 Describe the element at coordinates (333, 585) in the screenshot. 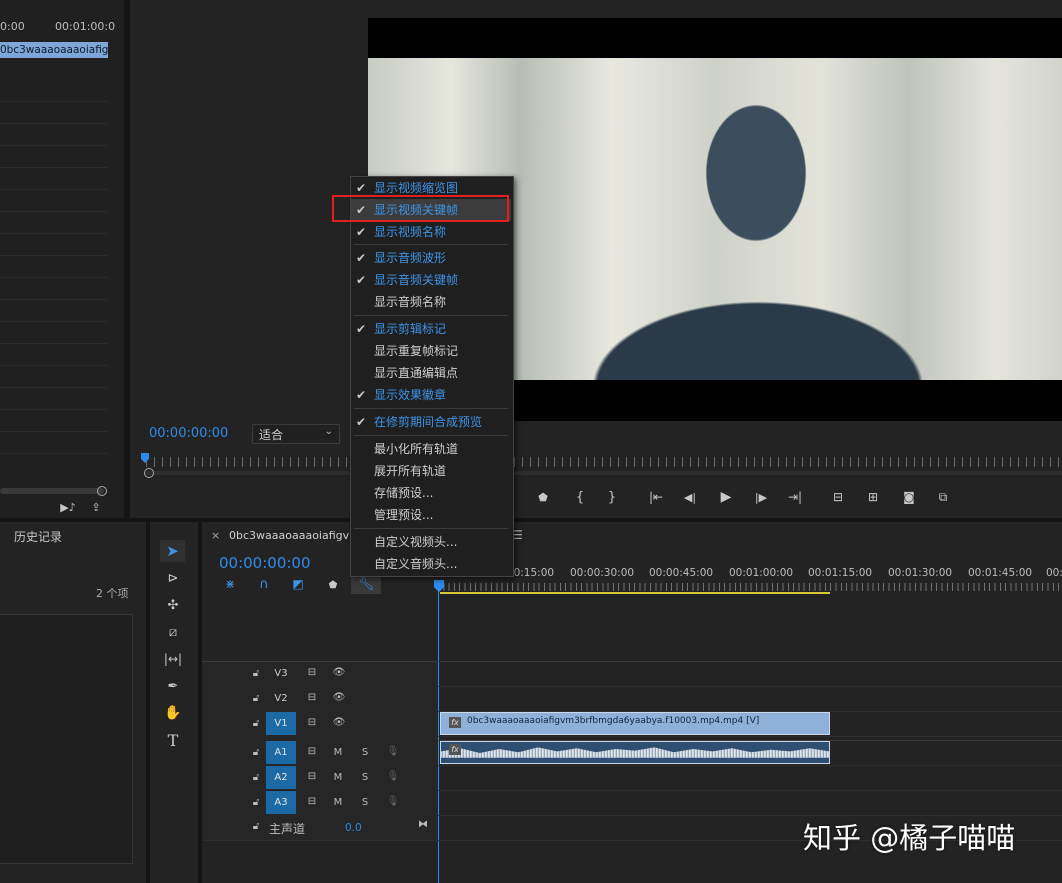

I see `add-marker-timeline-icon: ⬟` at that location.